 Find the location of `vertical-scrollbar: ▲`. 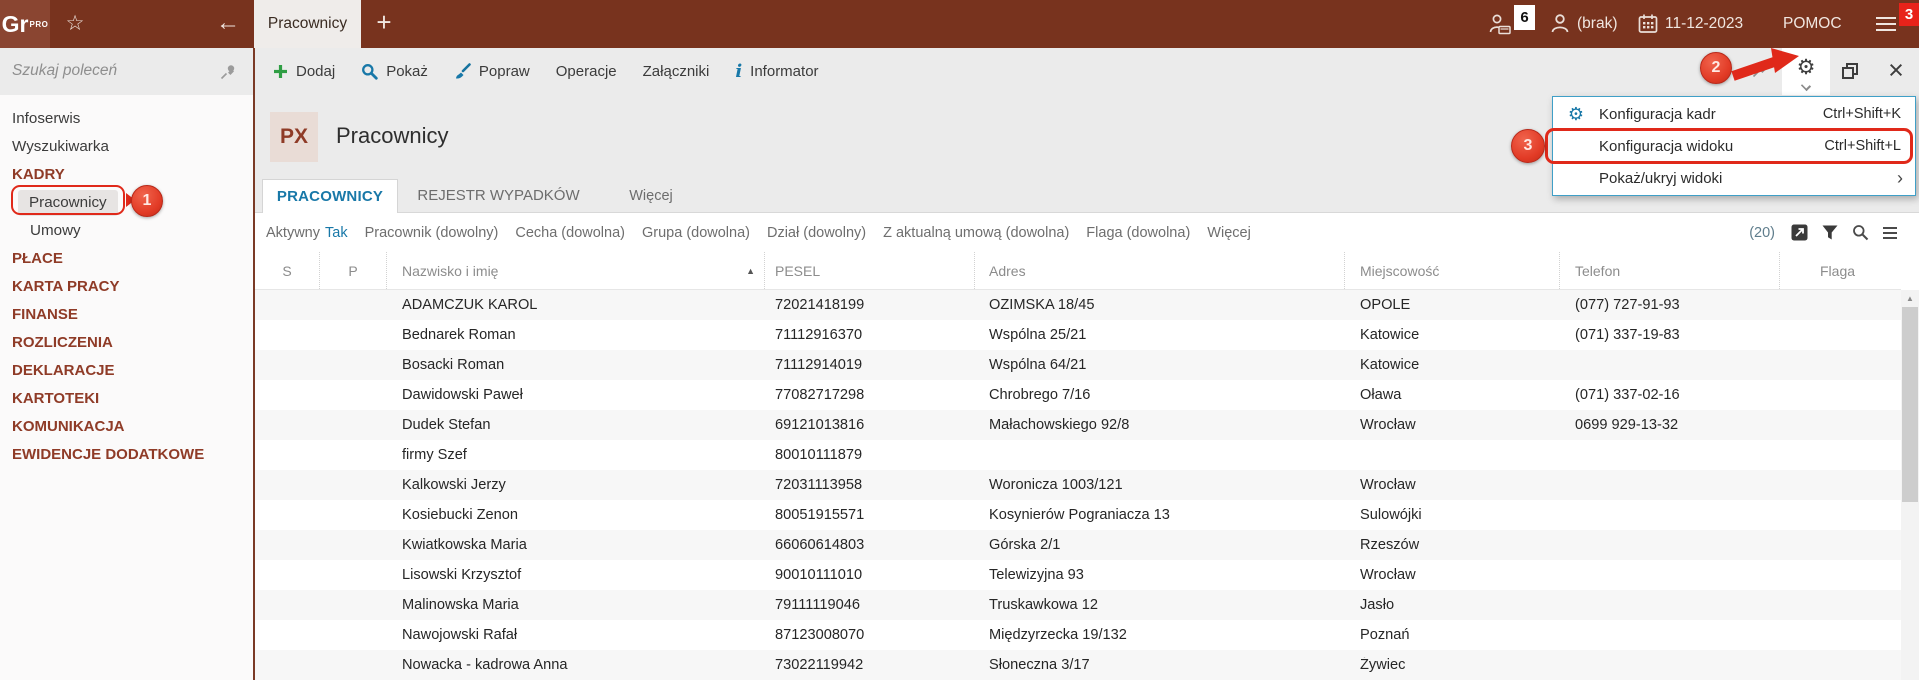

vertical-scrollbar: ▲ is located at coordinates (1910, 485).